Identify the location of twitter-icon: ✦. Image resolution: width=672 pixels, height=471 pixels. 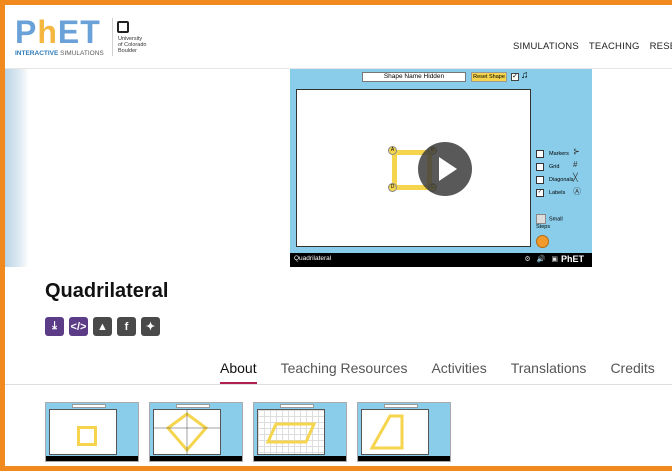
(150, 326).